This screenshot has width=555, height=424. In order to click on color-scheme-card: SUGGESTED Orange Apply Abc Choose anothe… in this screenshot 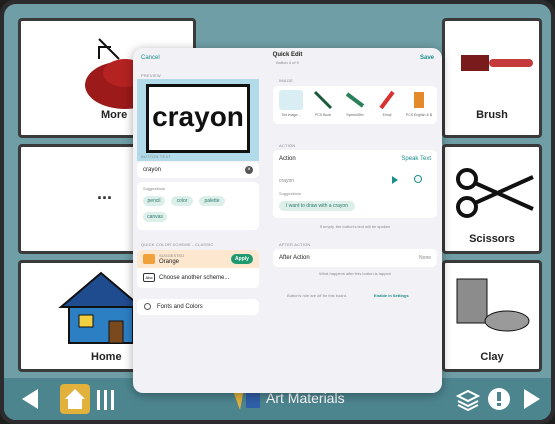, I will do `click(198, 269)`.